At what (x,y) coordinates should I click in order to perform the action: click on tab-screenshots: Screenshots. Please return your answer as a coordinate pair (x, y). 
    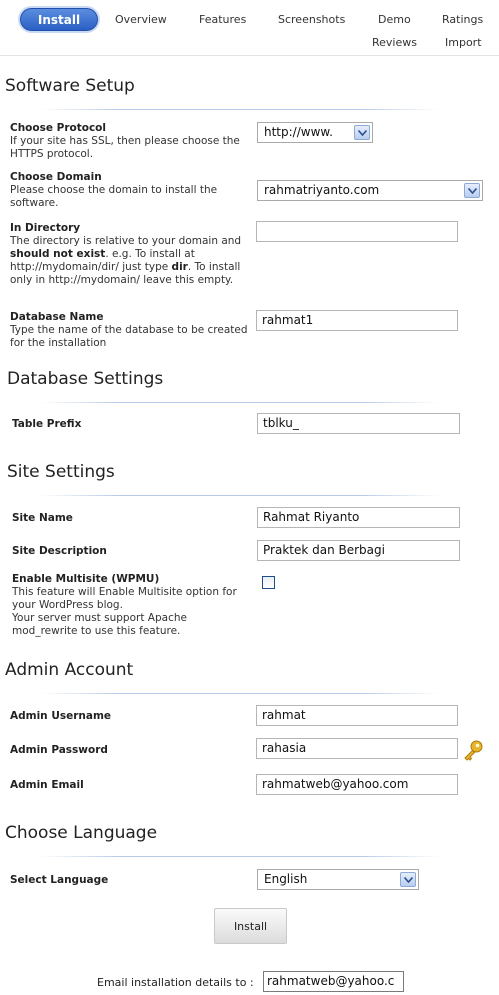
    Looking at the image, I should click on (311, 19).